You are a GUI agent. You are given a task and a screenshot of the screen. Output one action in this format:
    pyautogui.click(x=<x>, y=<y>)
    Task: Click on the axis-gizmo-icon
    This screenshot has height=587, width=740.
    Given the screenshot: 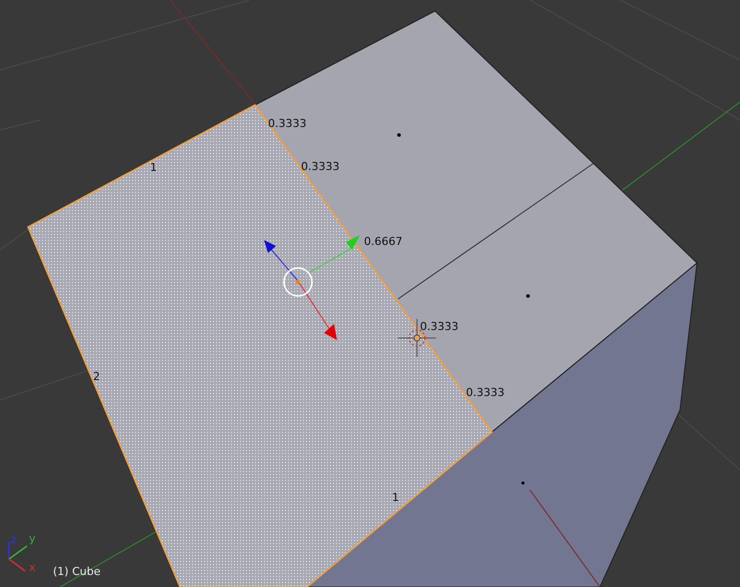 What is the action you would take?
    pyautogui.click(x=18, y=557)
    